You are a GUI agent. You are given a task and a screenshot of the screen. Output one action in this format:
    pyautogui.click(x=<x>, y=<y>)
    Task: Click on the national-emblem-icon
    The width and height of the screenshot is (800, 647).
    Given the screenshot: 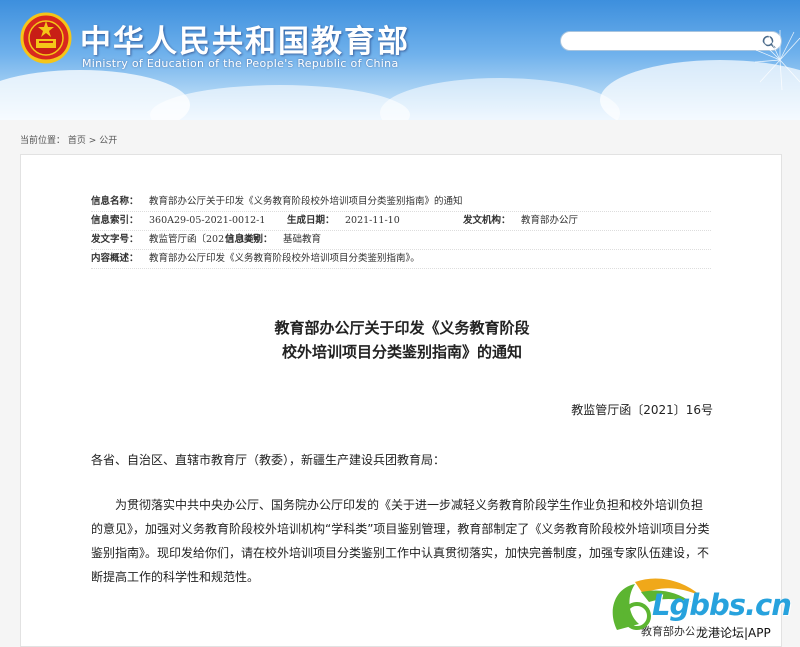 What is the action you would take?
    pyautogui.click(x=46, y=38)
    